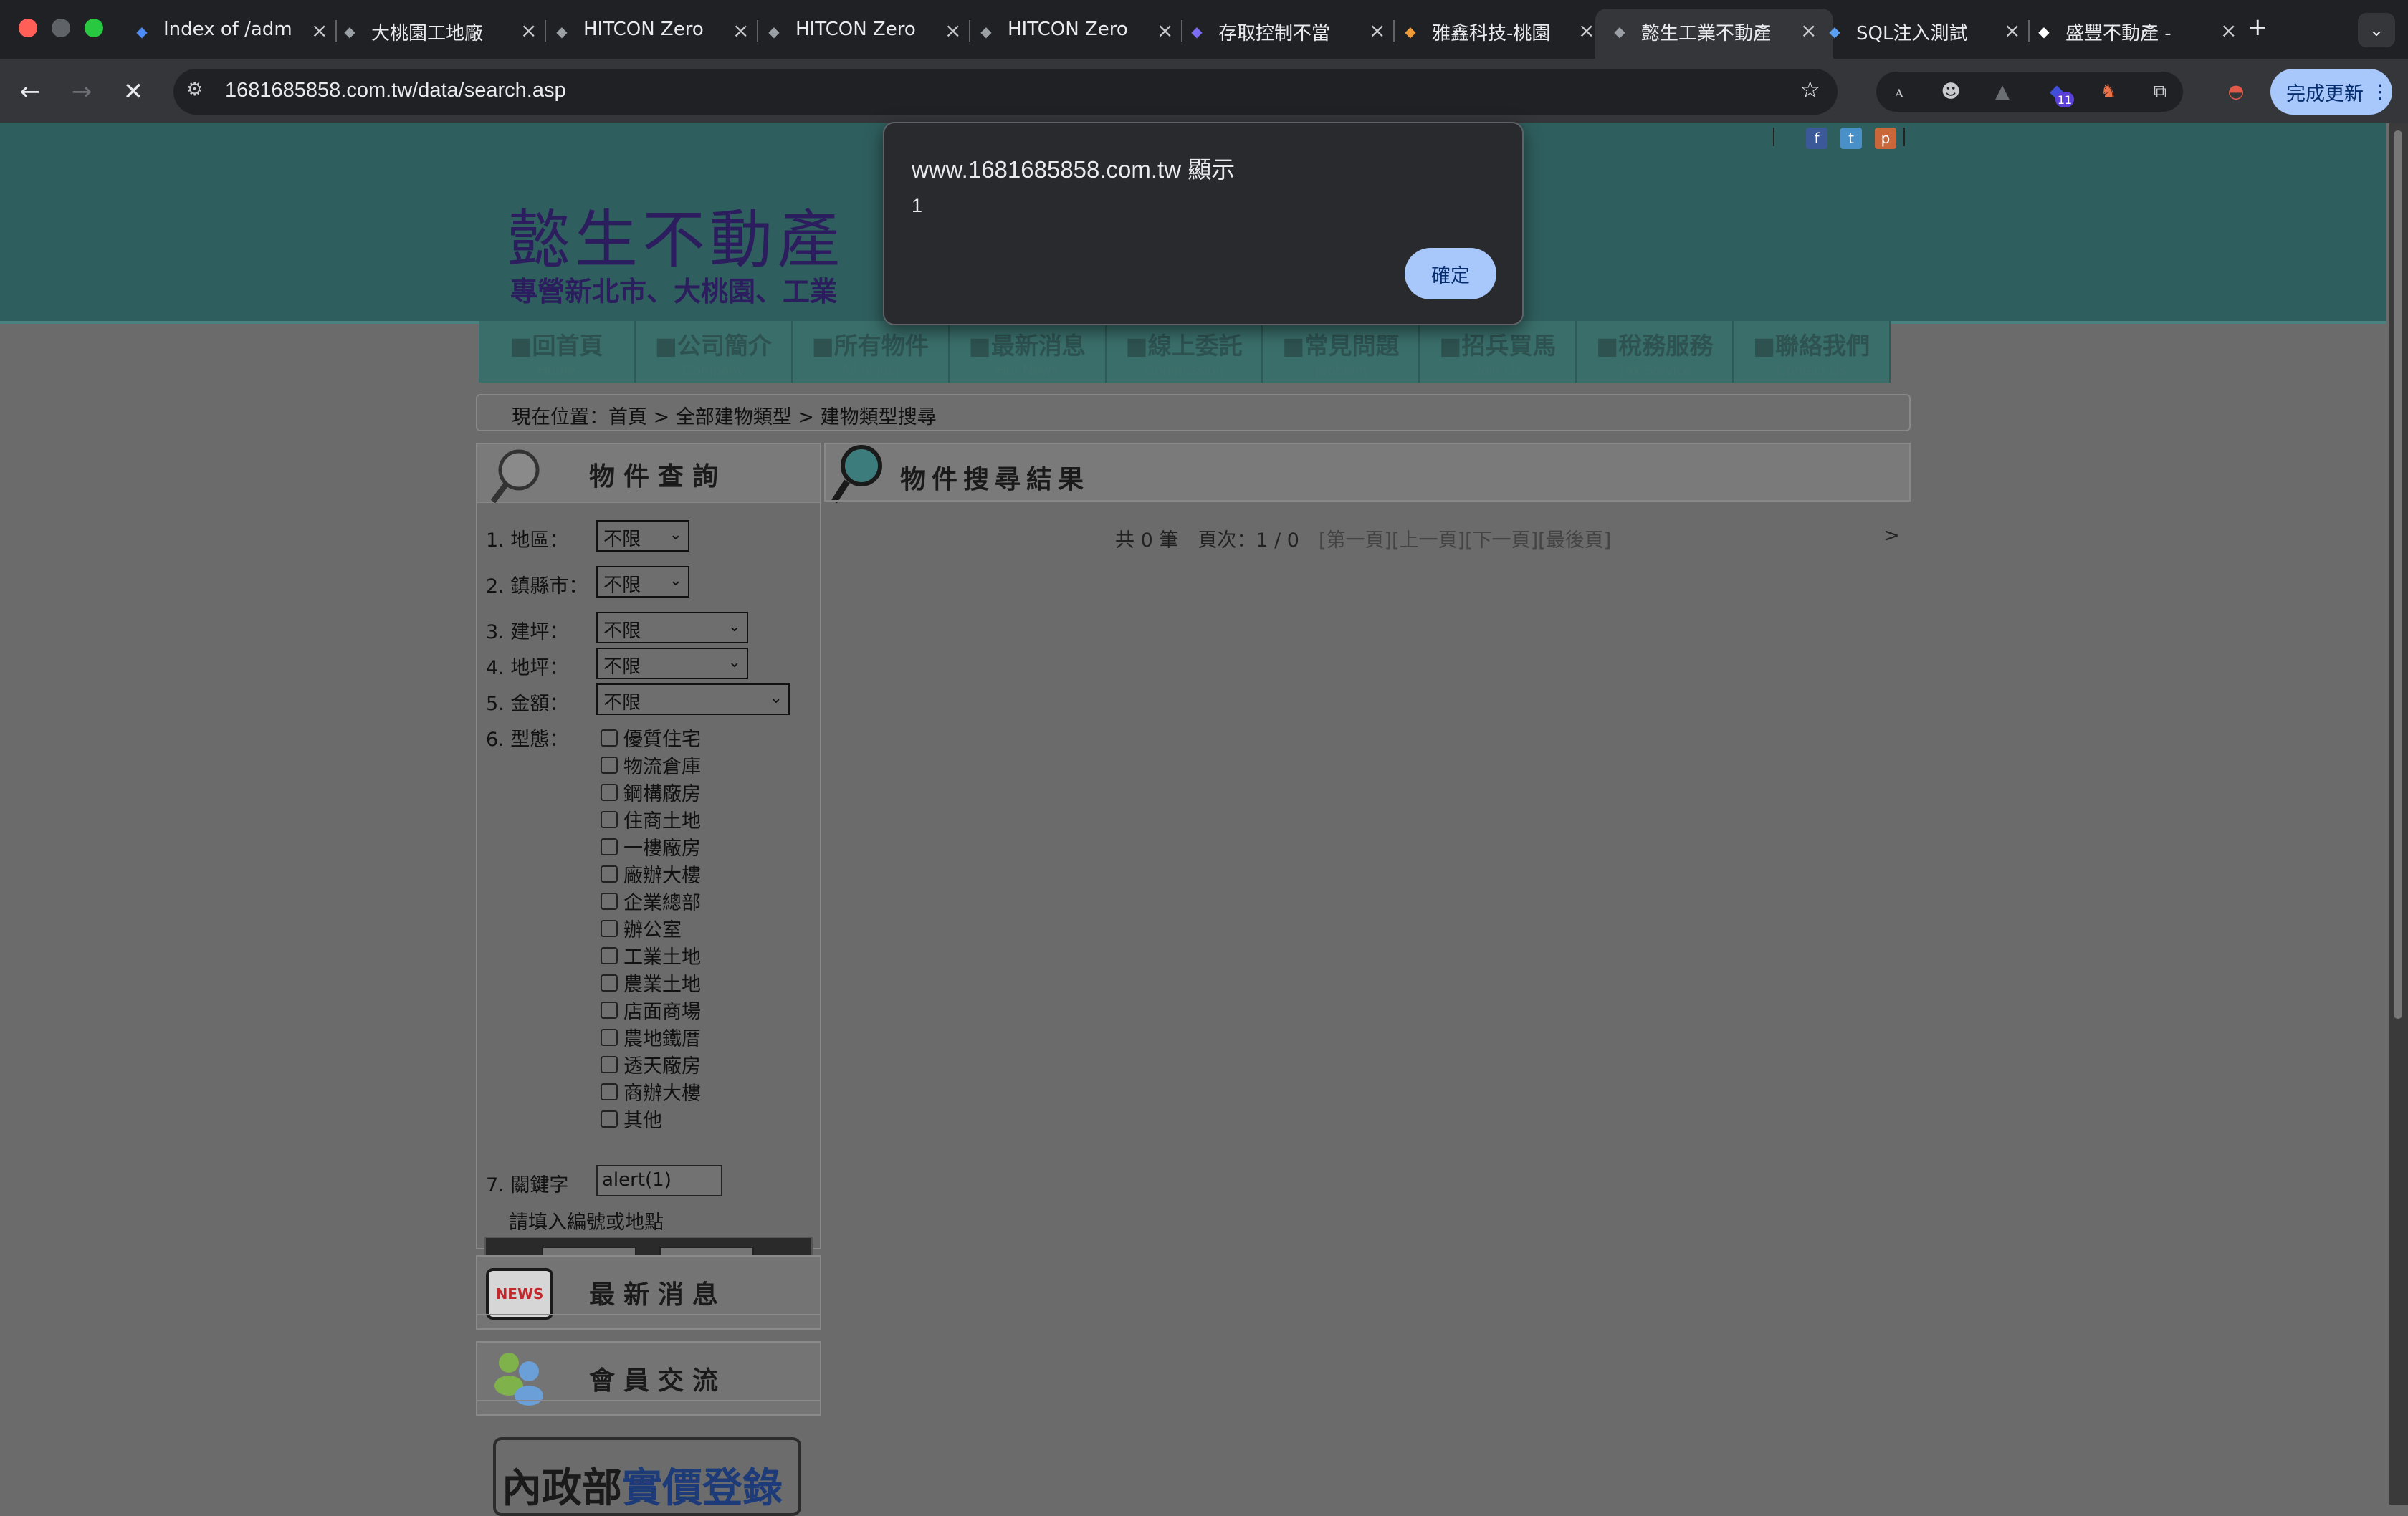 The height and width of the screenshot is (1516, 2408). Describe the element at coordinates (527, 540) in the screenshot. I see `region-label: 1. 地區：` at that location.